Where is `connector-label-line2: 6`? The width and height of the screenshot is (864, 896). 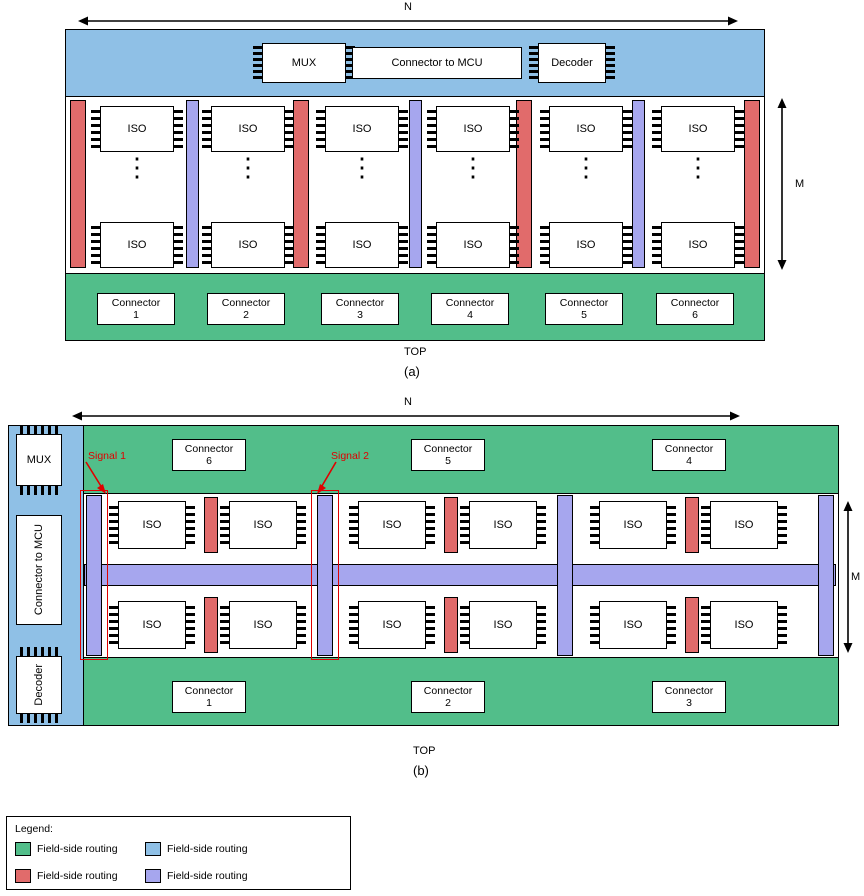
connector-label-line2: 6 is located at coordinates (695, 315).